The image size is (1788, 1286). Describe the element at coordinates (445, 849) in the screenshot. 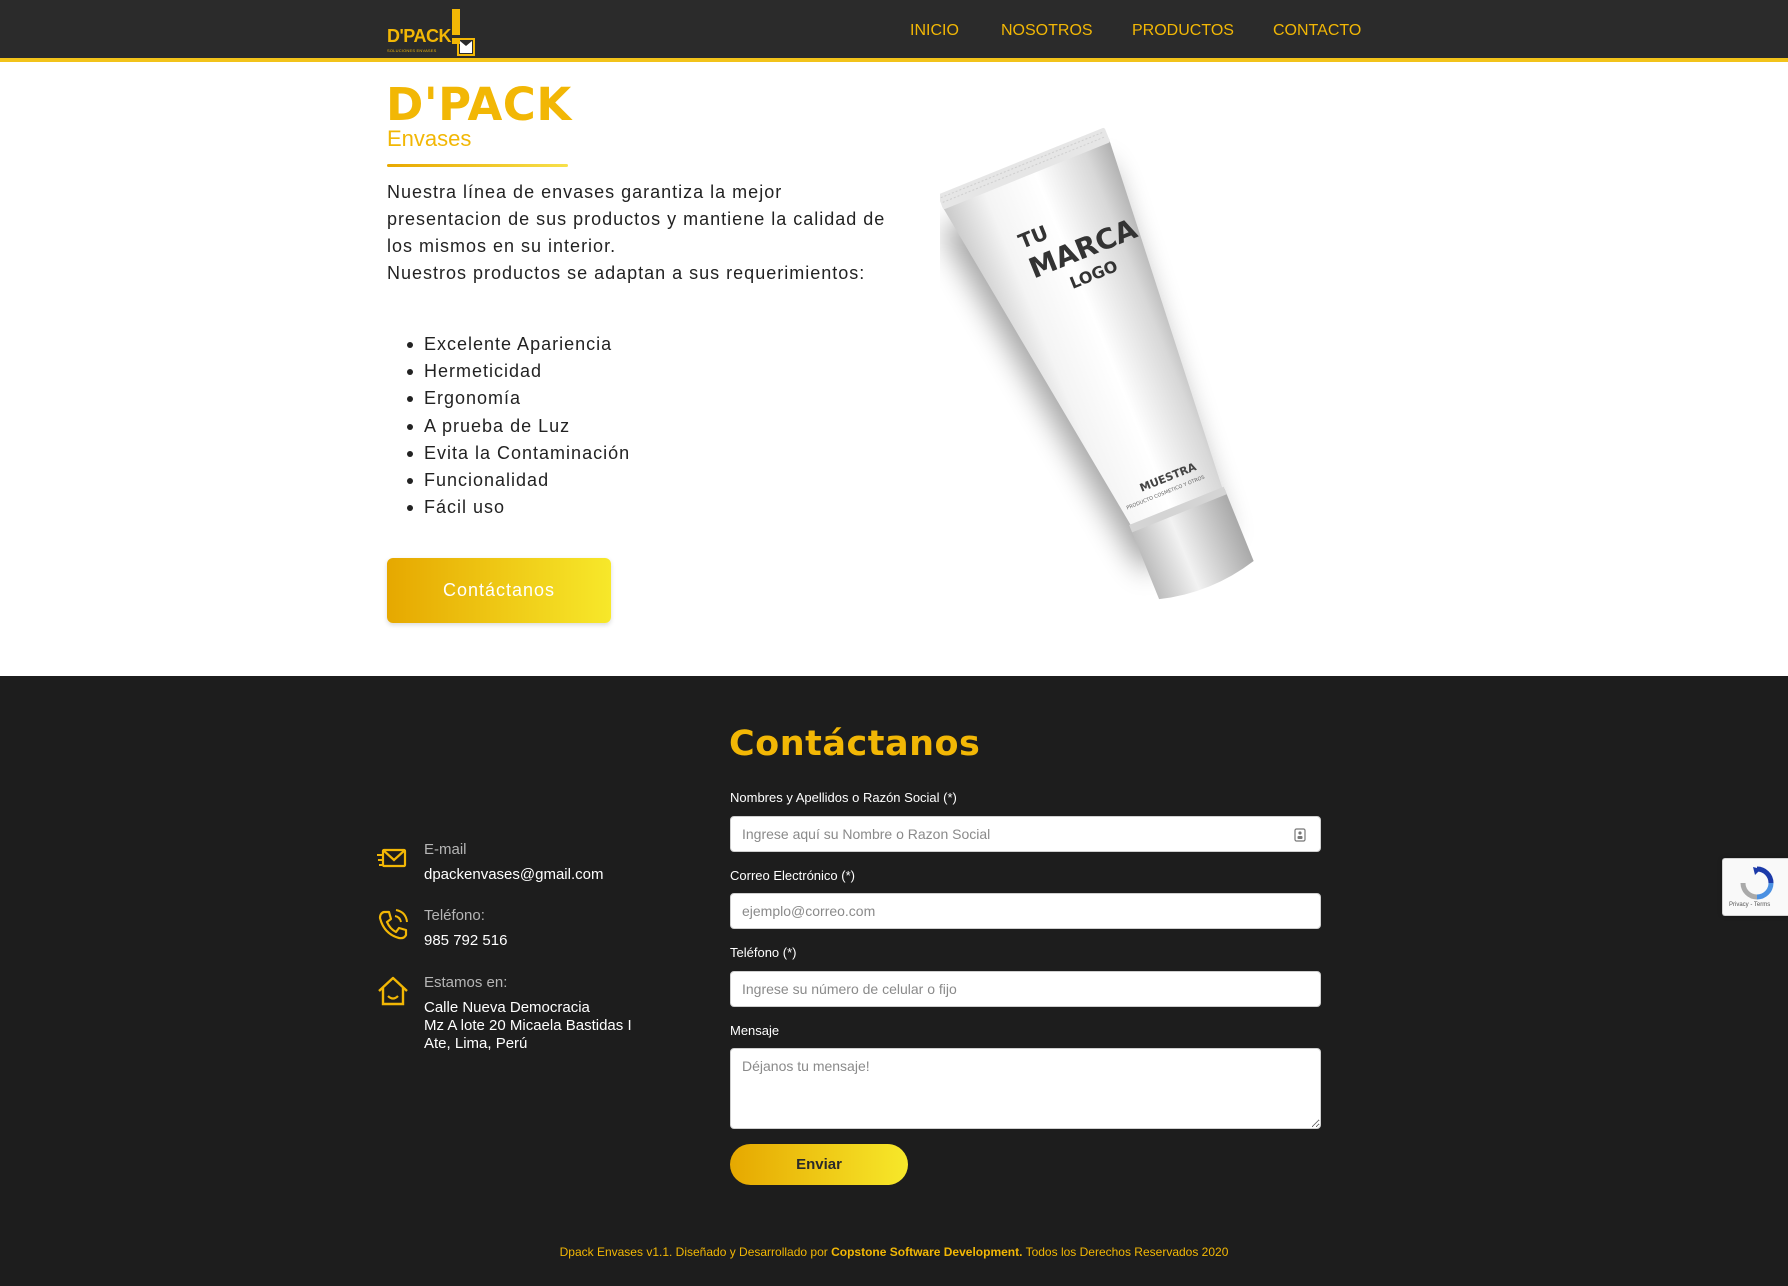

I see `email-label: E-mail` at that location.